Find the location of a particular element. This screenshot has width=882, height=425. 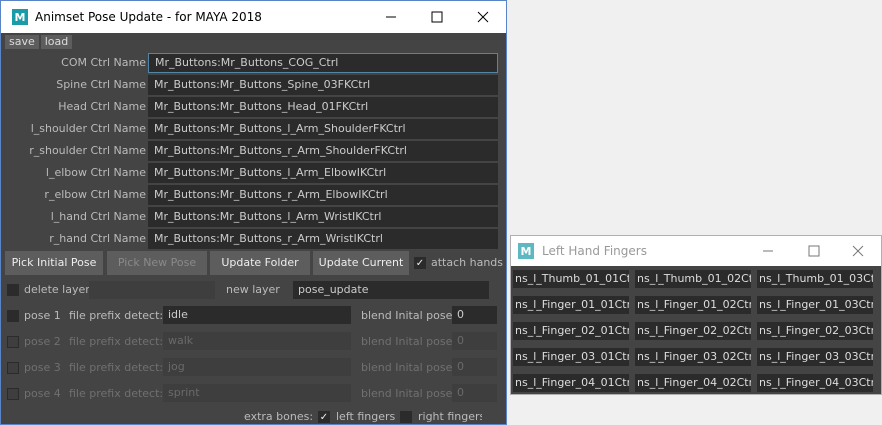

pose-4-label: pose 4 is located at coordinates (42, 393).